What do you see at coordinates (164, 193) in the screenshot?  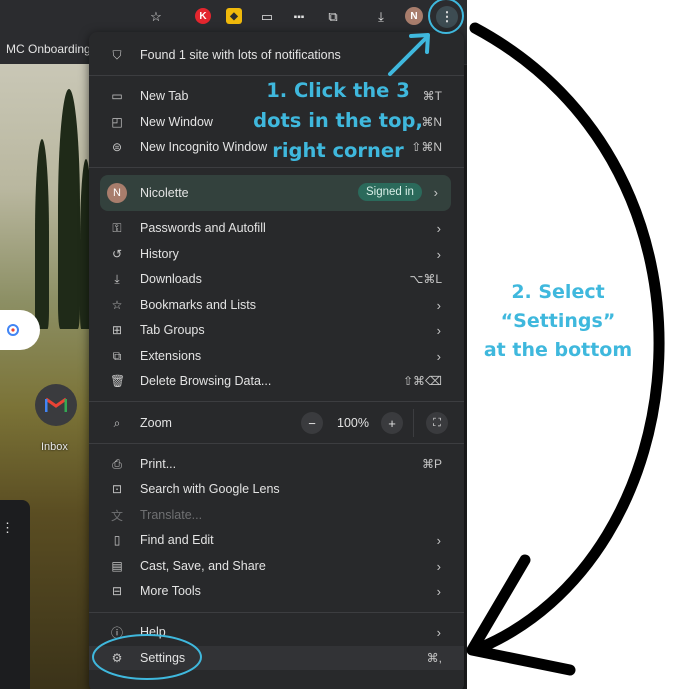 I see `profile-name: Nicolette` at bounding box center [164, 193].